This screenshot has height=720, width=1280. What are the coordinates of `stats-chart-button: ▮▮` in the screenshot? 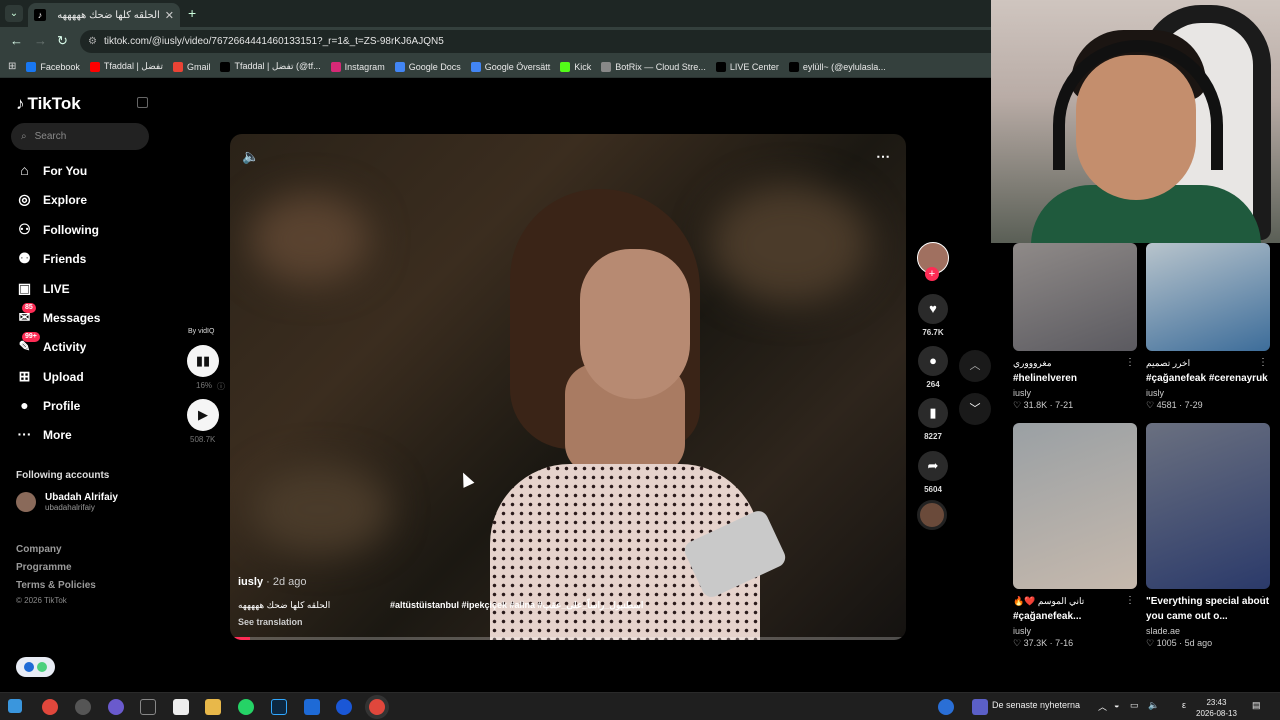 It's located at (203, 361).